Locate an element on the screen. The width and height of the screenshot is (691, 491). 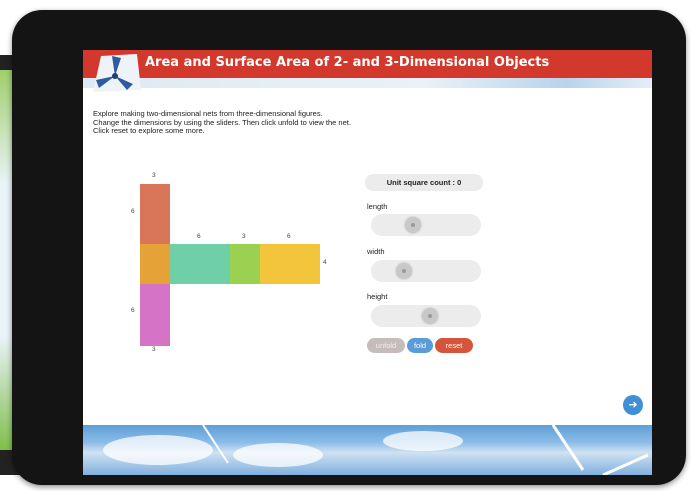
net-face-bottom is located at coordinates (155, 315).